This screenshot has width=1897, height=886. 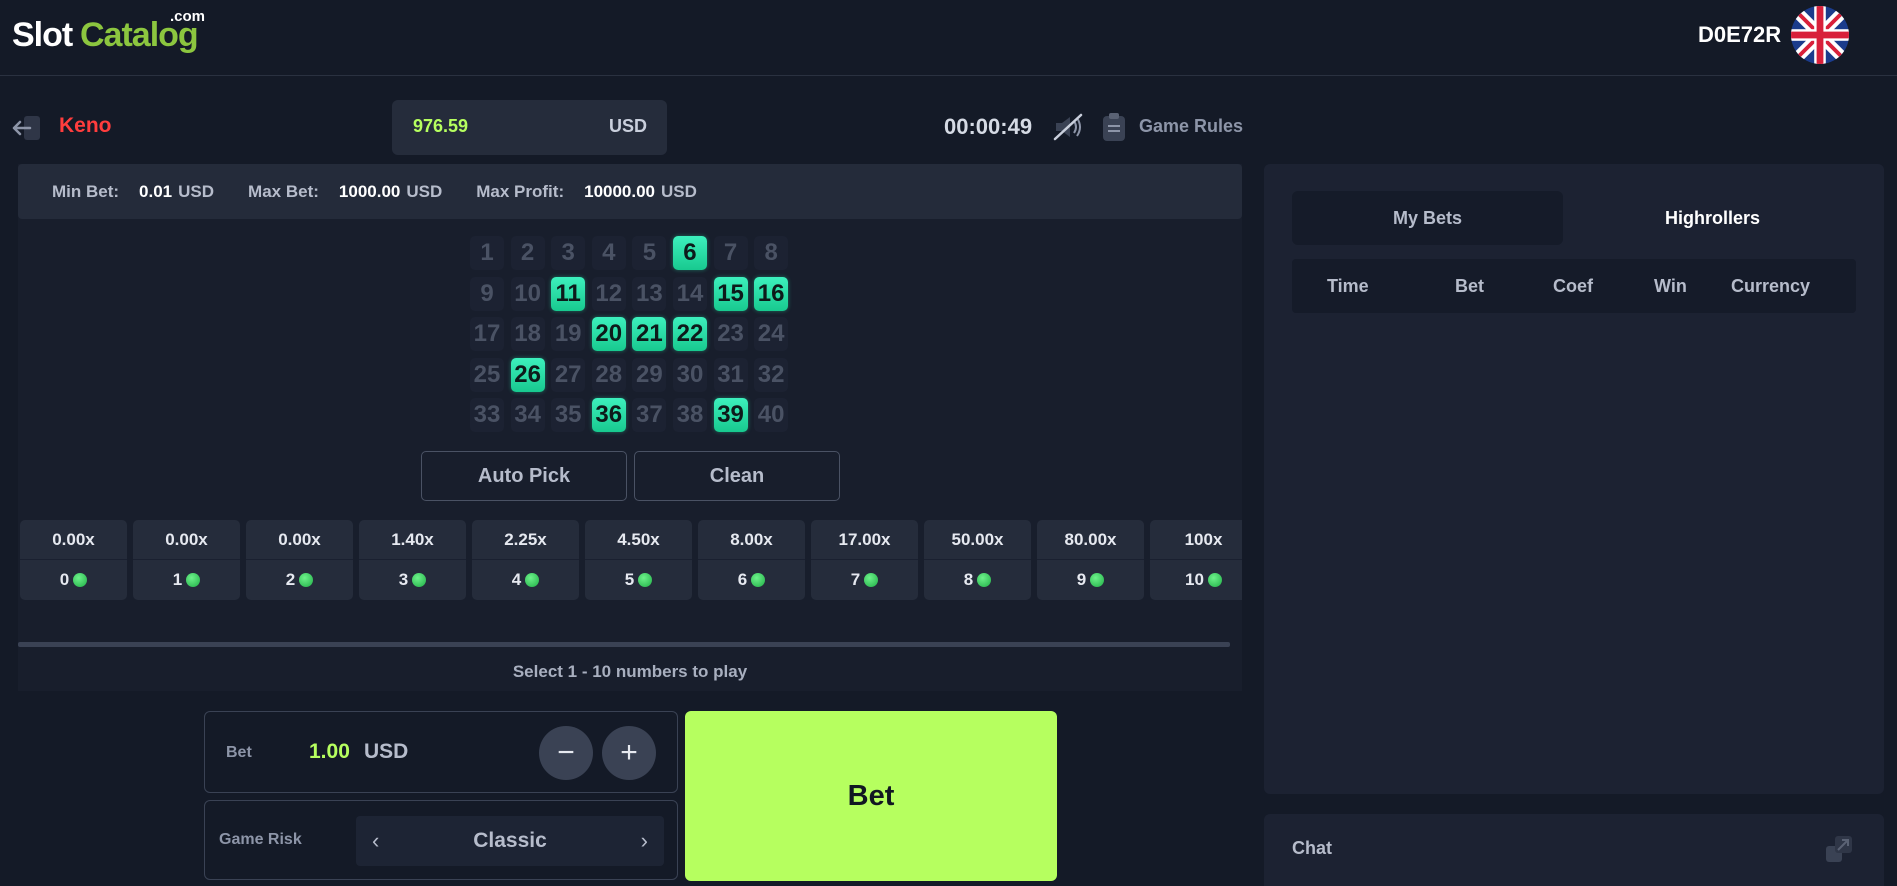 What do you see at coordinates (689, 374) in the screenshot?
I see `keno-number-cell: 30` at bounding box center [689, 374].